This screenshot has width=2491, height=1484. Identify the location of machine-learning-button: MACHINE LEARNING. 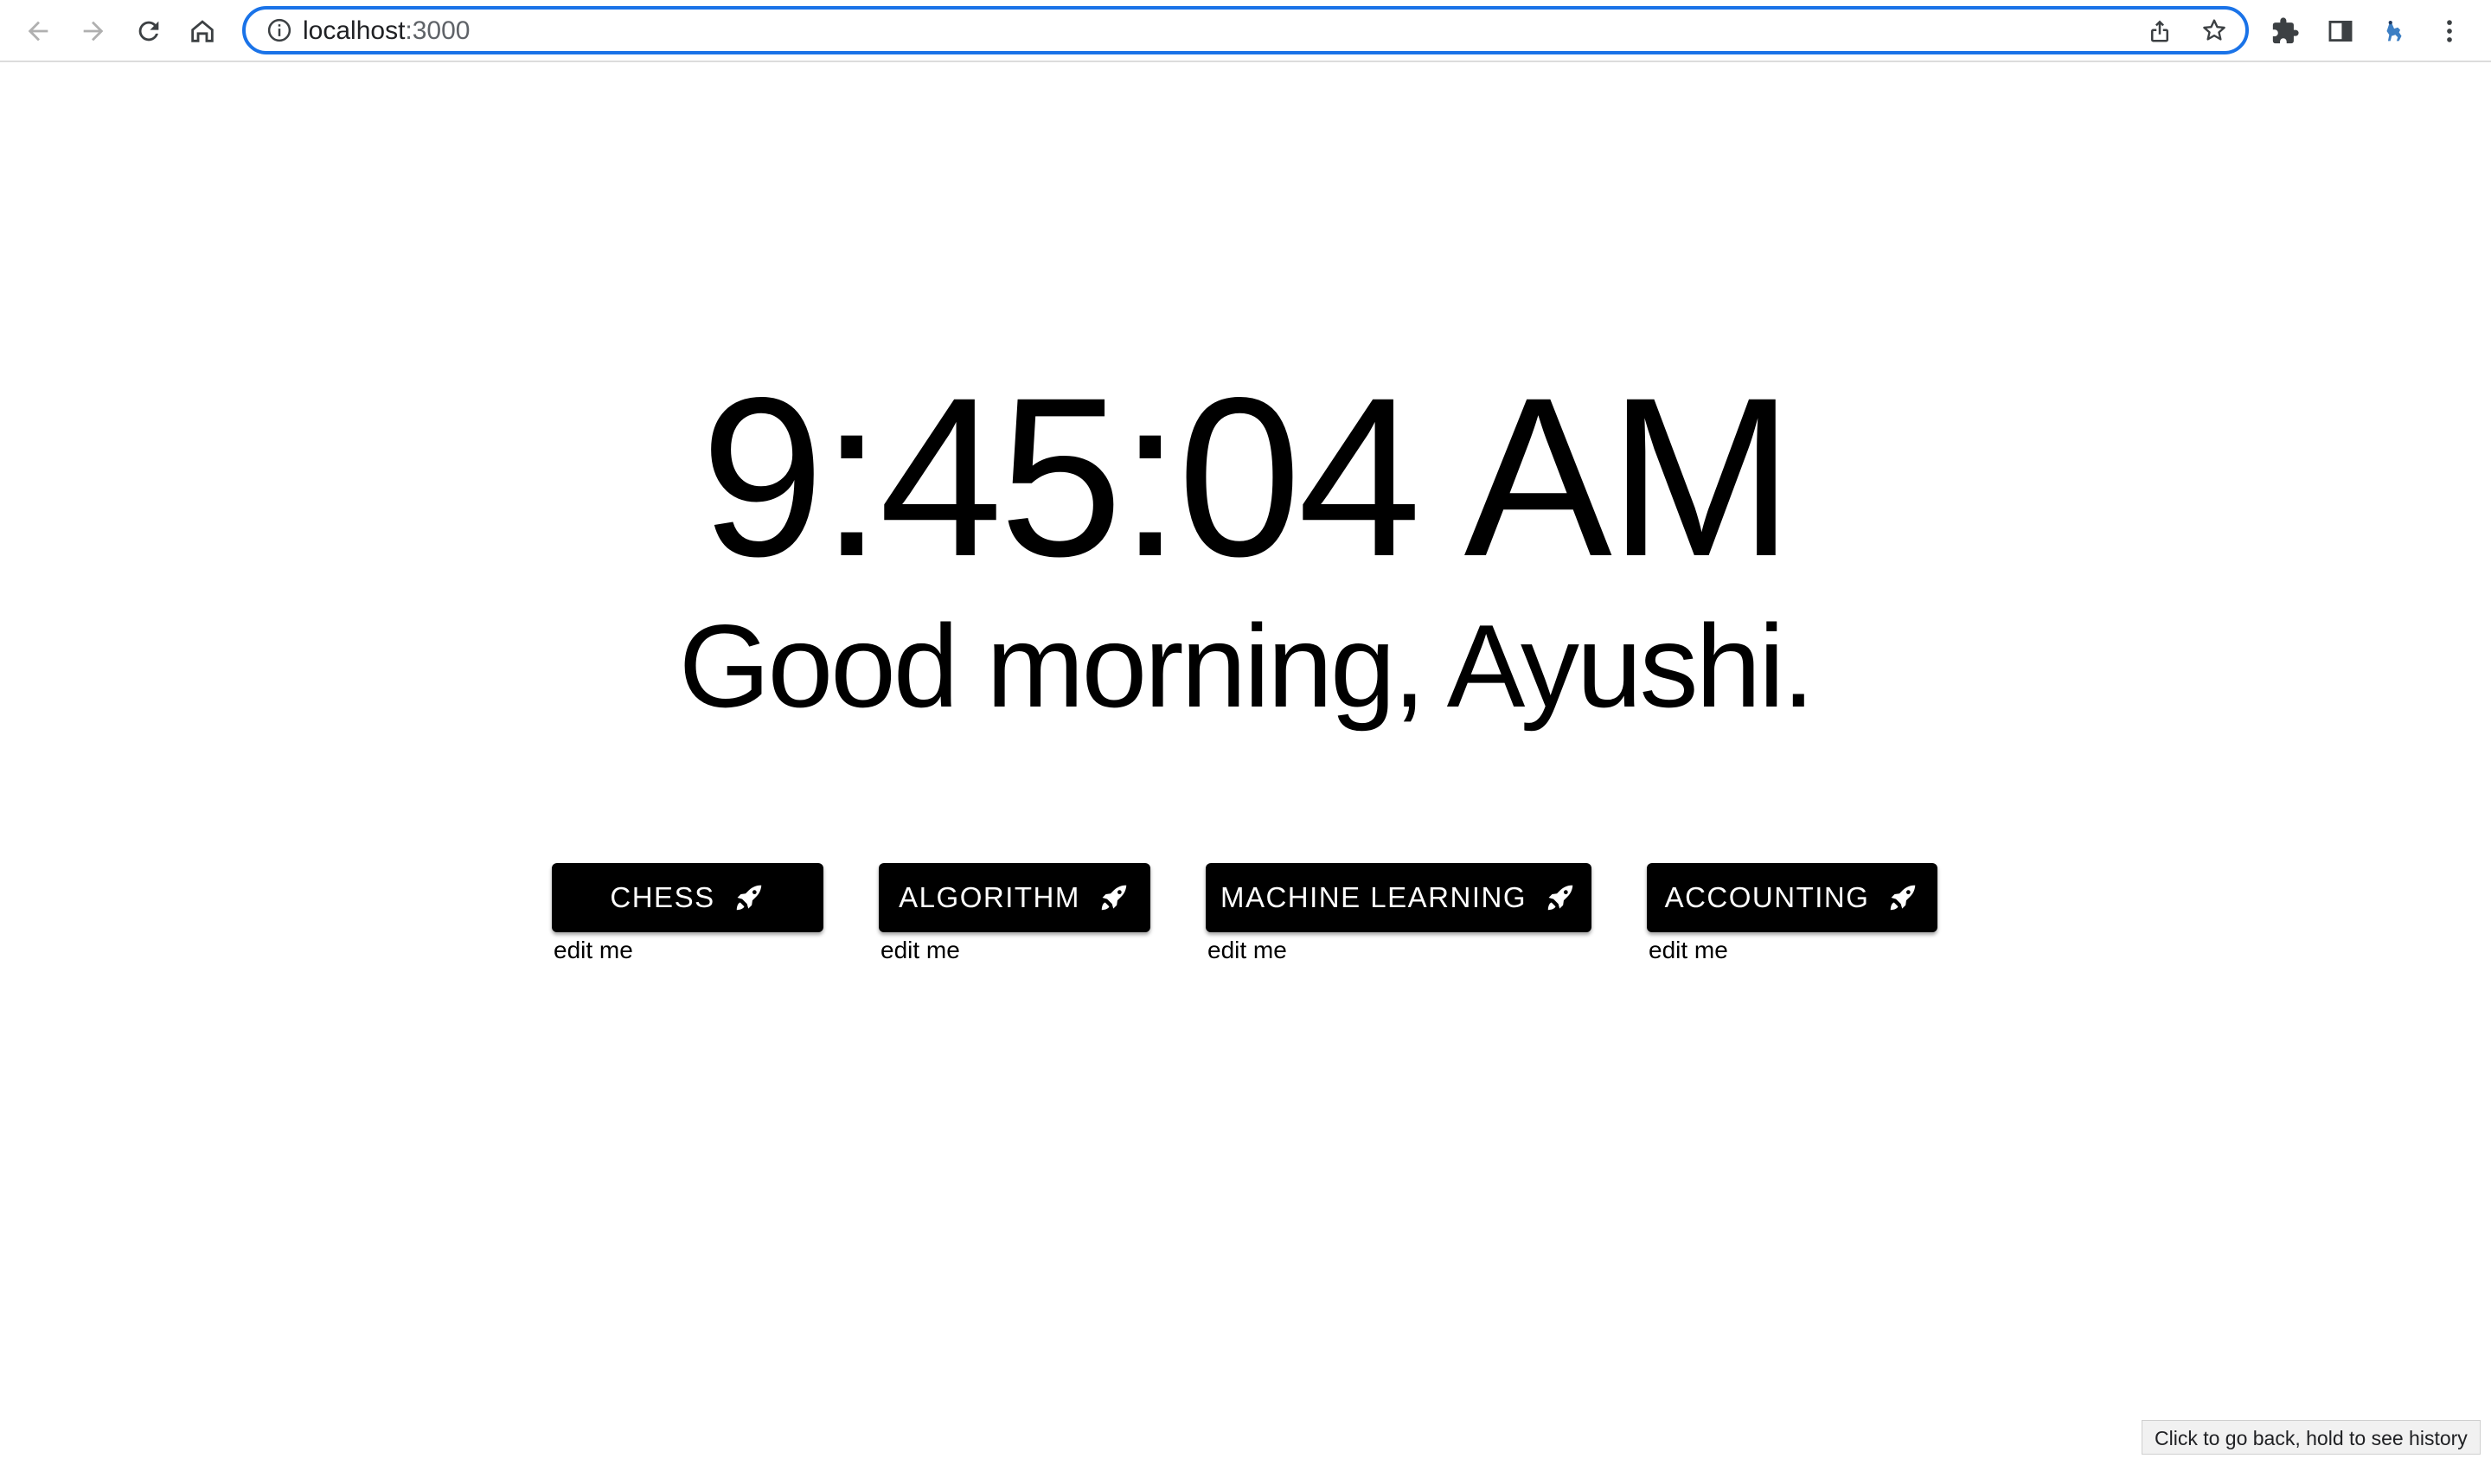
(1399, 897).